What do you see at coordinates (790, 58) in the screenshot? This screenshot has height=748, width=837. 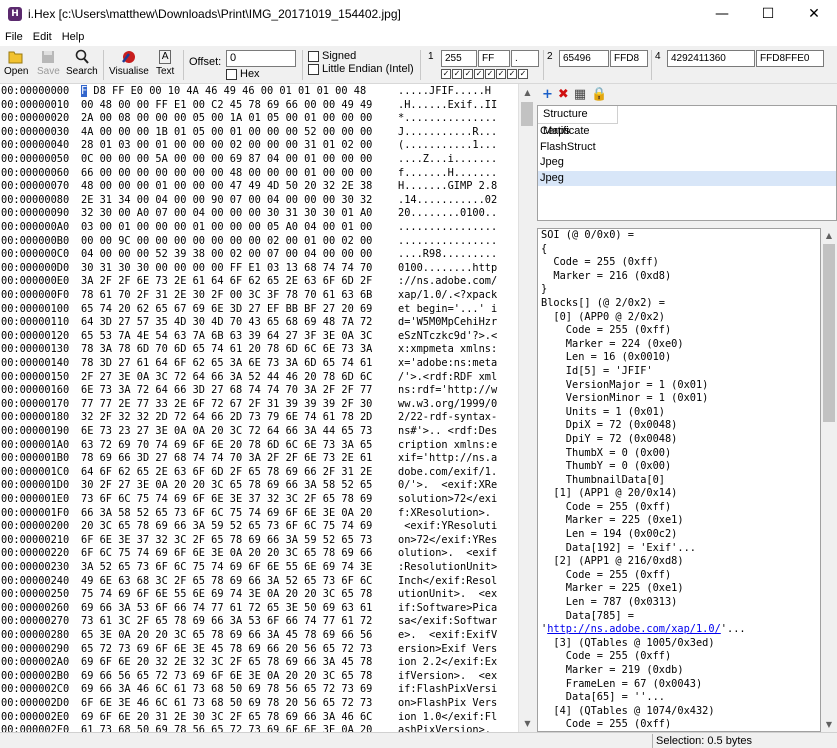 I see `dword-hex-field: FFD8FFE0` at bounding box center [790, 58].